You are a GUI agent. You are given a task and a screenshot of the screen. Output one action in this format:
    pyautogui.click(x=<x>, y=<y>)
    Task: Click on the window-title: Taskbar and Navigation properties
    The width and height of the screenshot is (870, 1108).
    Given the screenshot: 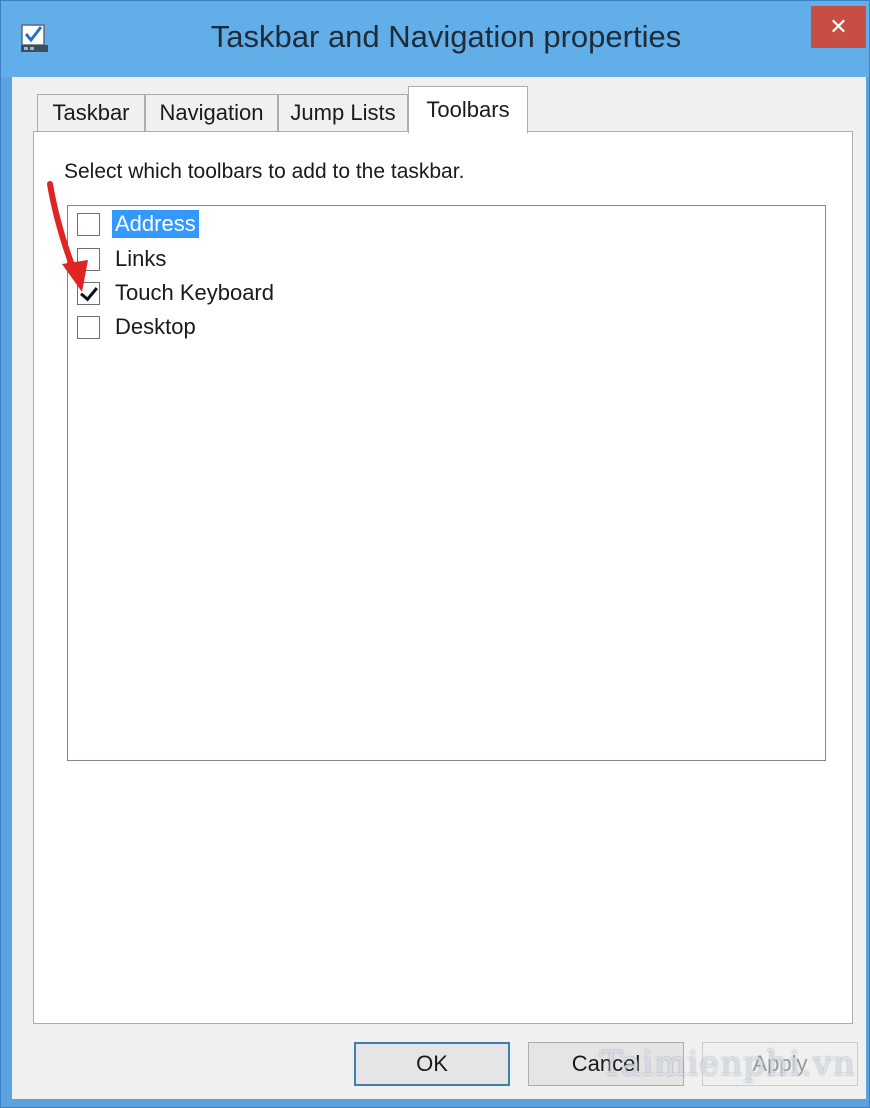 What is the action you would take?
    pyautogui.click(x=446, y=36)
    